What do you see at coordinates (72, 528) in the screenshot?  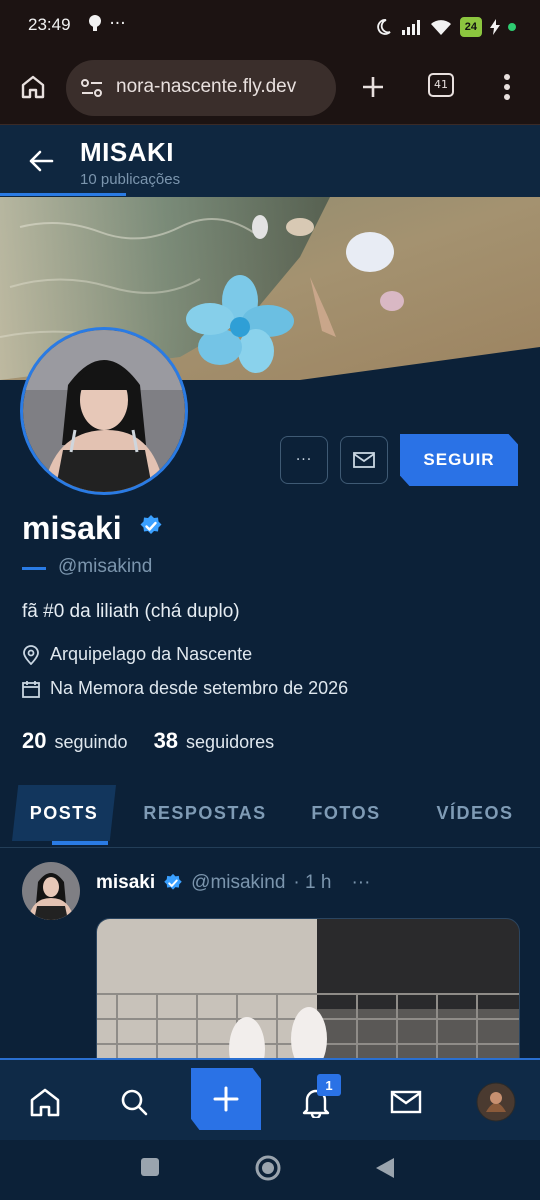 I see `display-name-text: misaki` at bounding box center [72, 528].